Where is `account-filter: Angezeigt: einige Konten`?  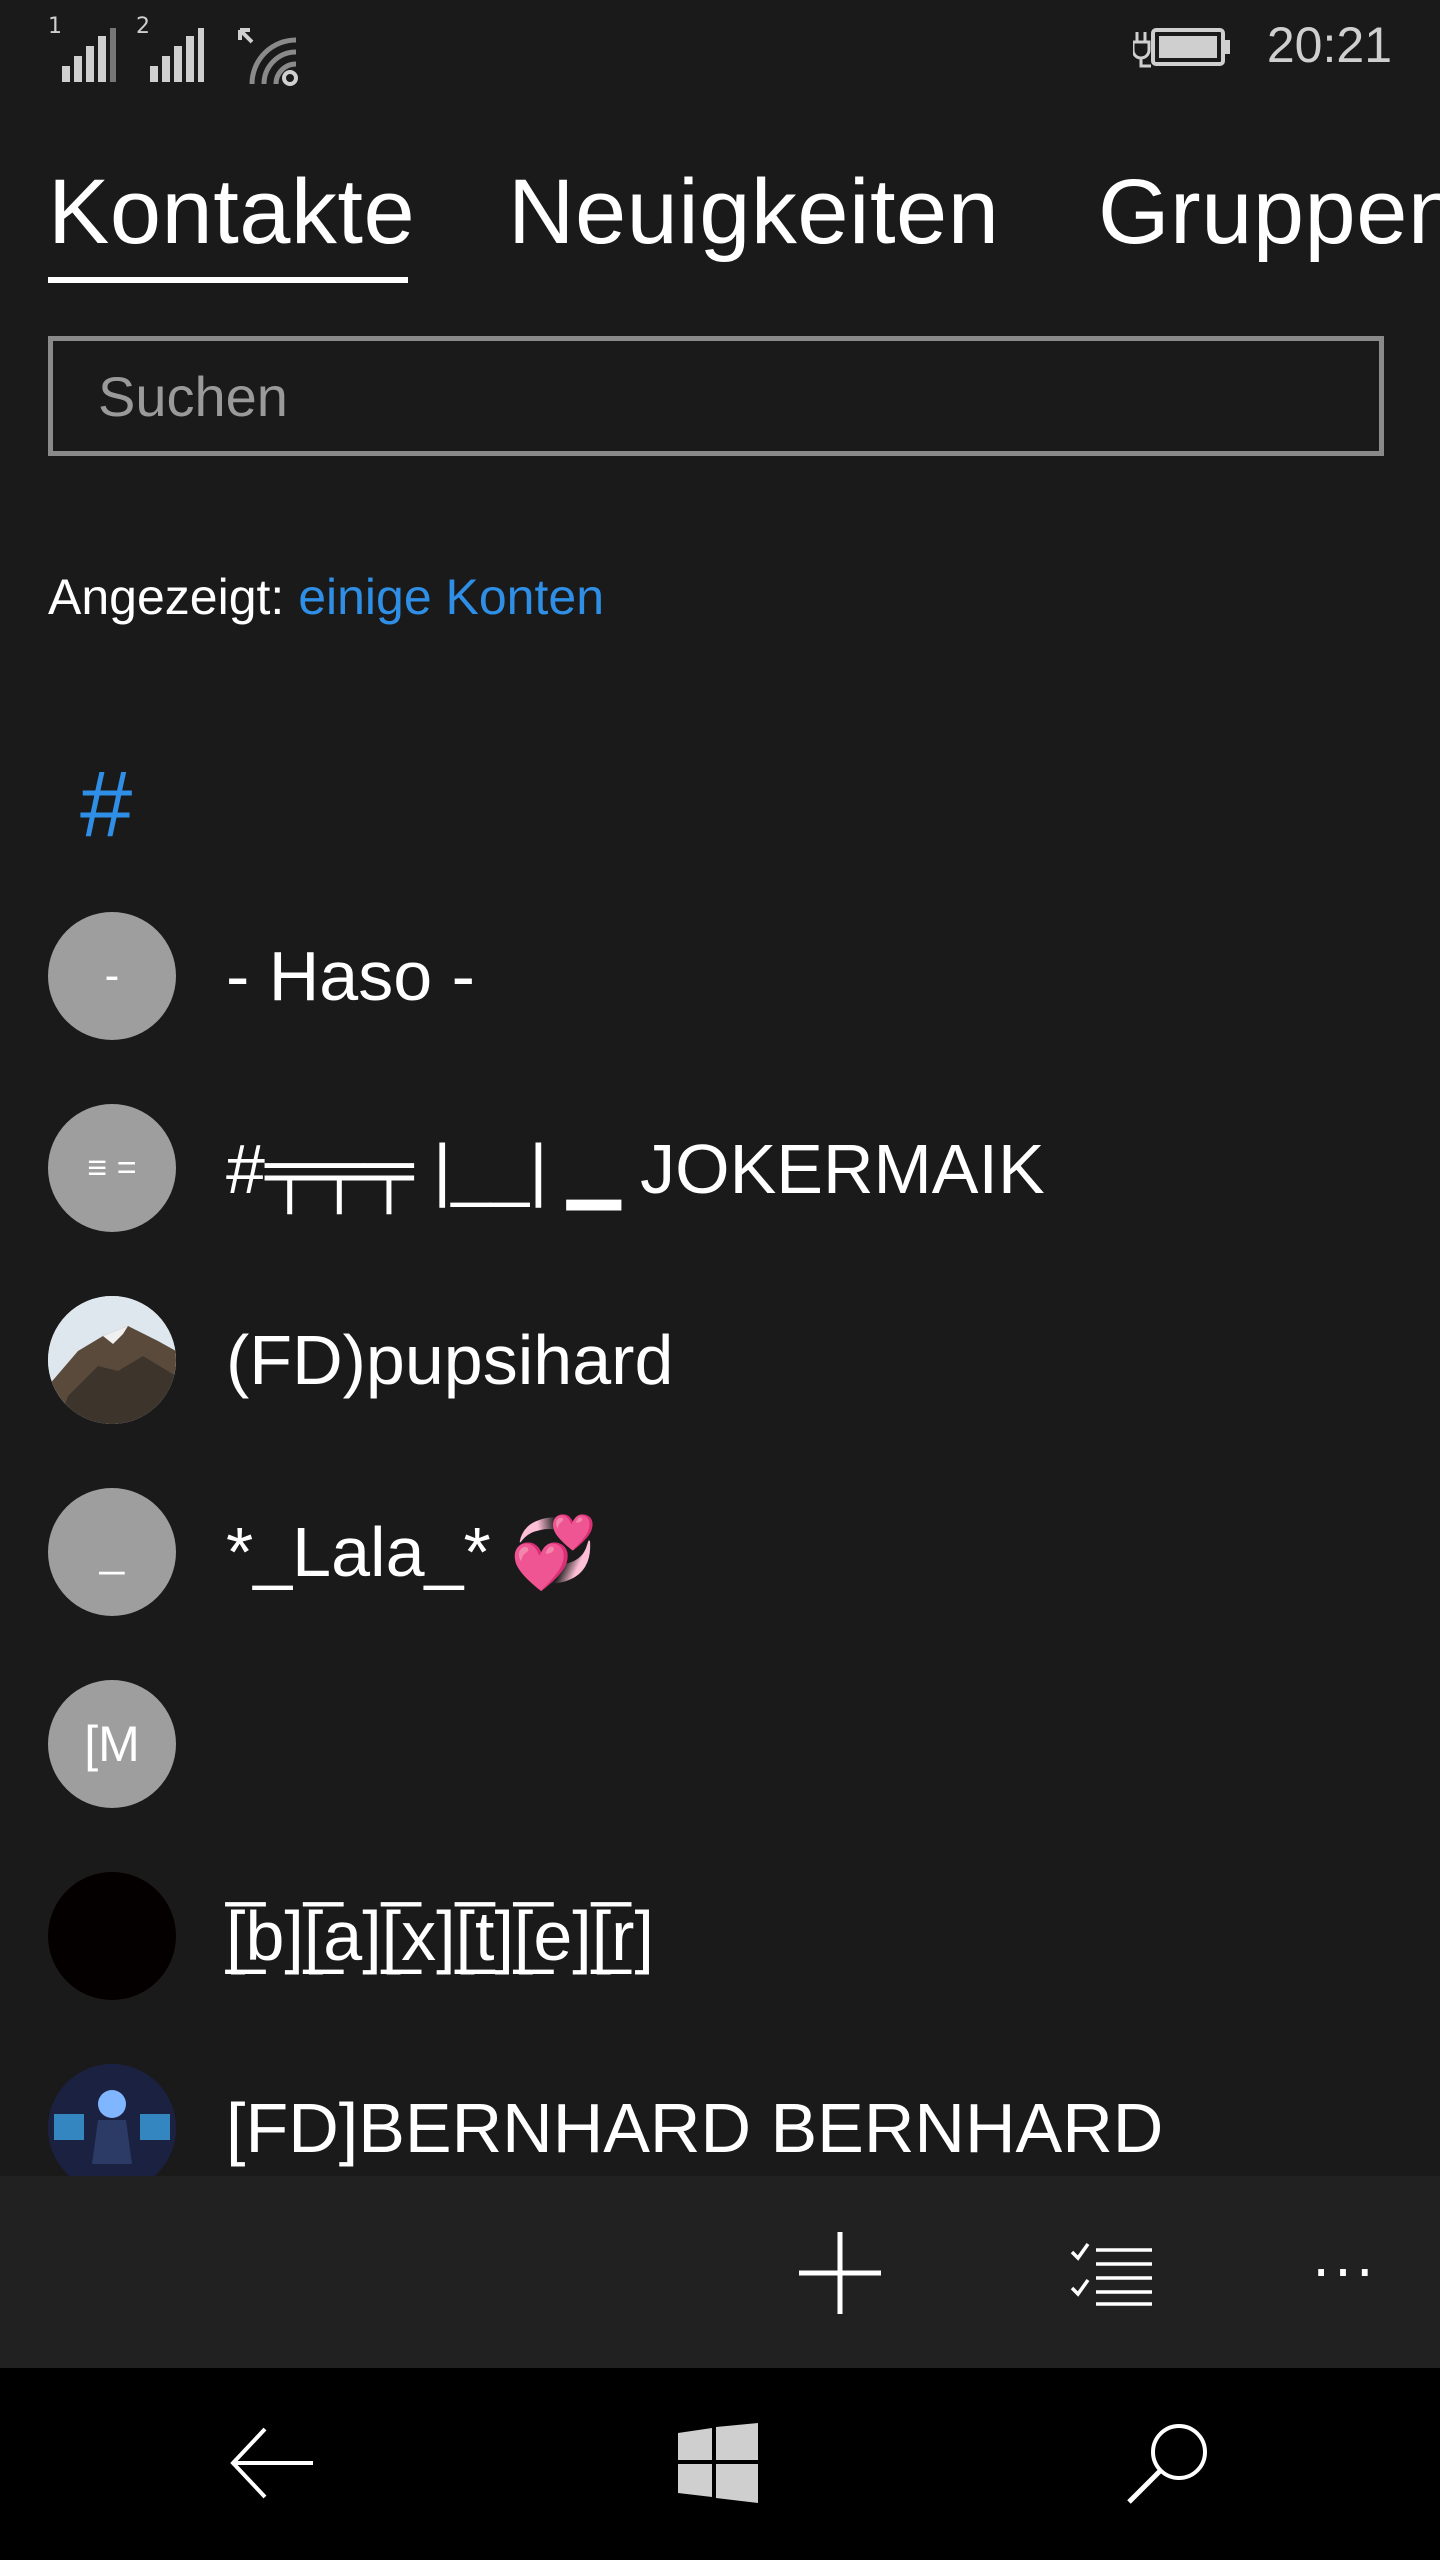 account-filter: Angezeigt: einige Konten is located at coordinates (326, 597).